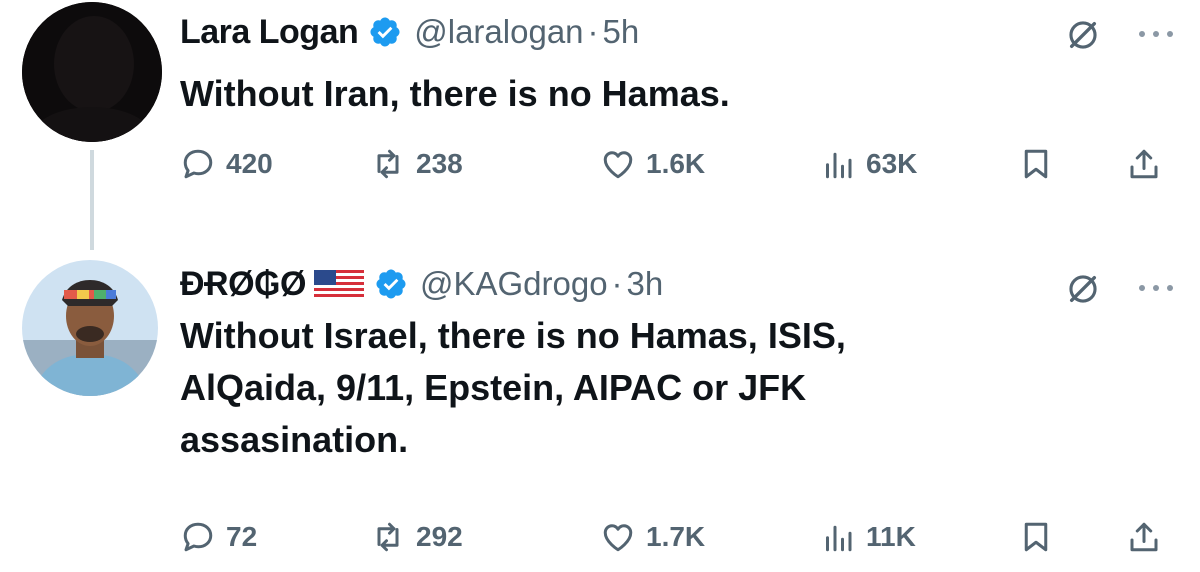  I want to click on reply-button: 420, so click(226, 164).